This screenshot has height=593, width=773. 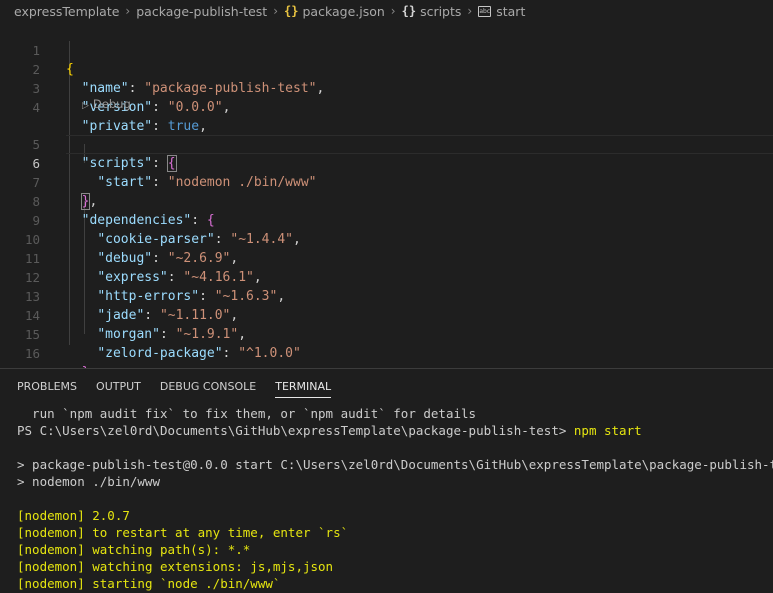 I want to click on json-braces-icon: {}, so click(x=291, y=11).